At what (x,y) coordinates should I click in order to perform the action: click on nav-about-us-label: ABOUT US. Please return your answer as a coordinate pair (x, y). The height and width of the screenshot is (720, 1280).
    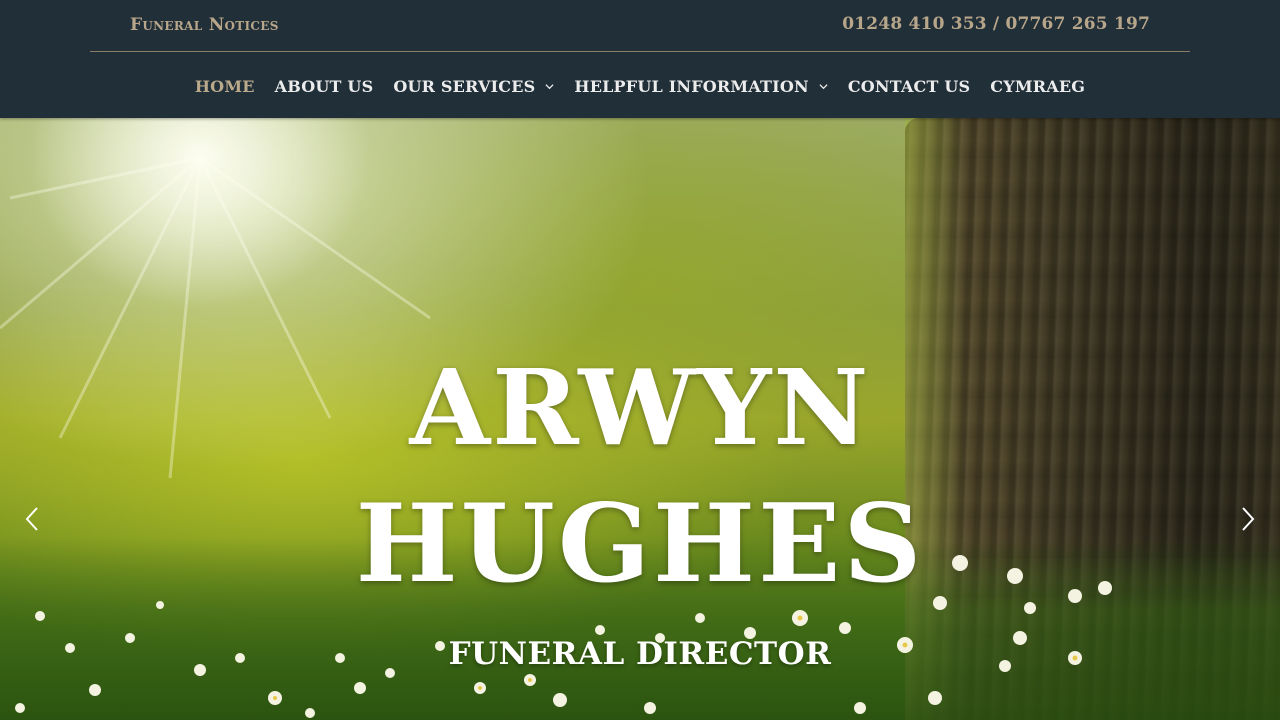
    Looking at the image, I should click on (324, 86).